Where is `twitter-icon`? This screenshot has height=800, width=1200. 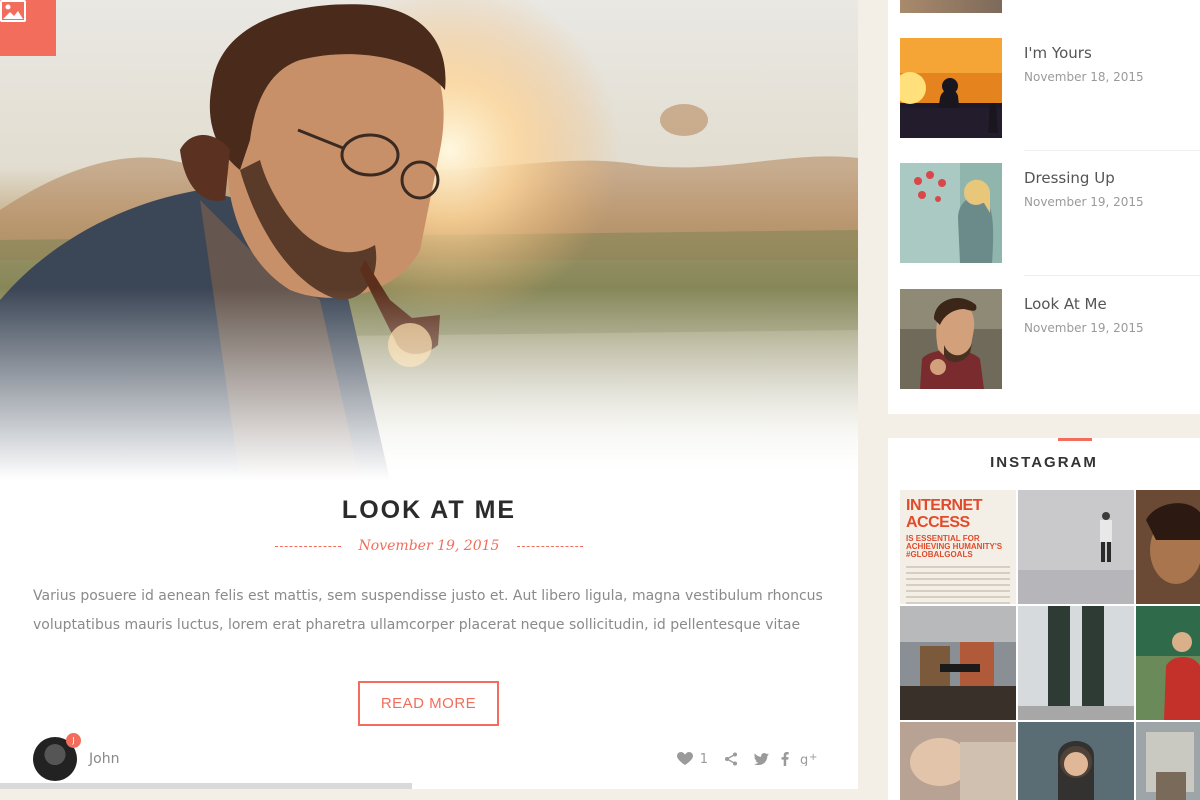
twitter-icon is located at coordinates (761, 759).